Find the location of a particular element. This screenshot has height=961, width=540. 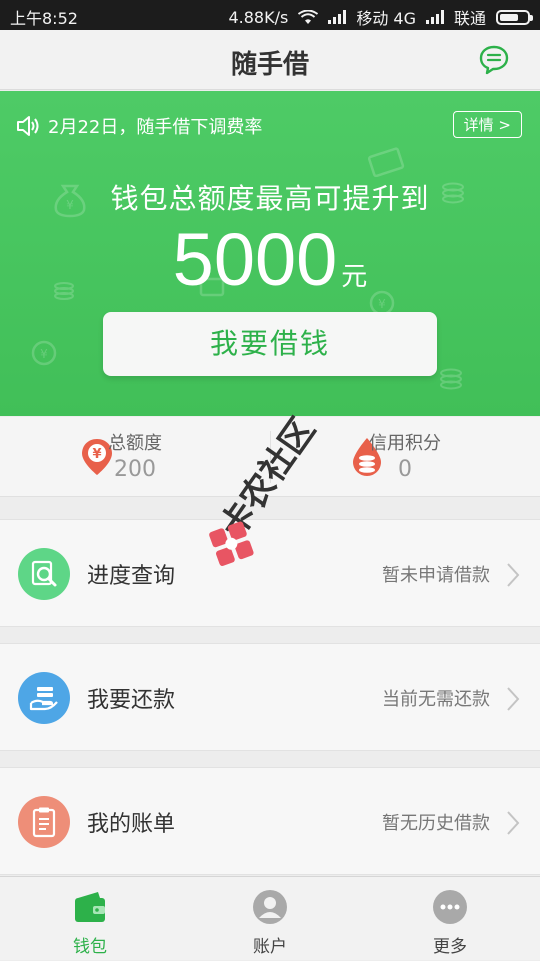

battery-icon is located at coordinates (514, 17).